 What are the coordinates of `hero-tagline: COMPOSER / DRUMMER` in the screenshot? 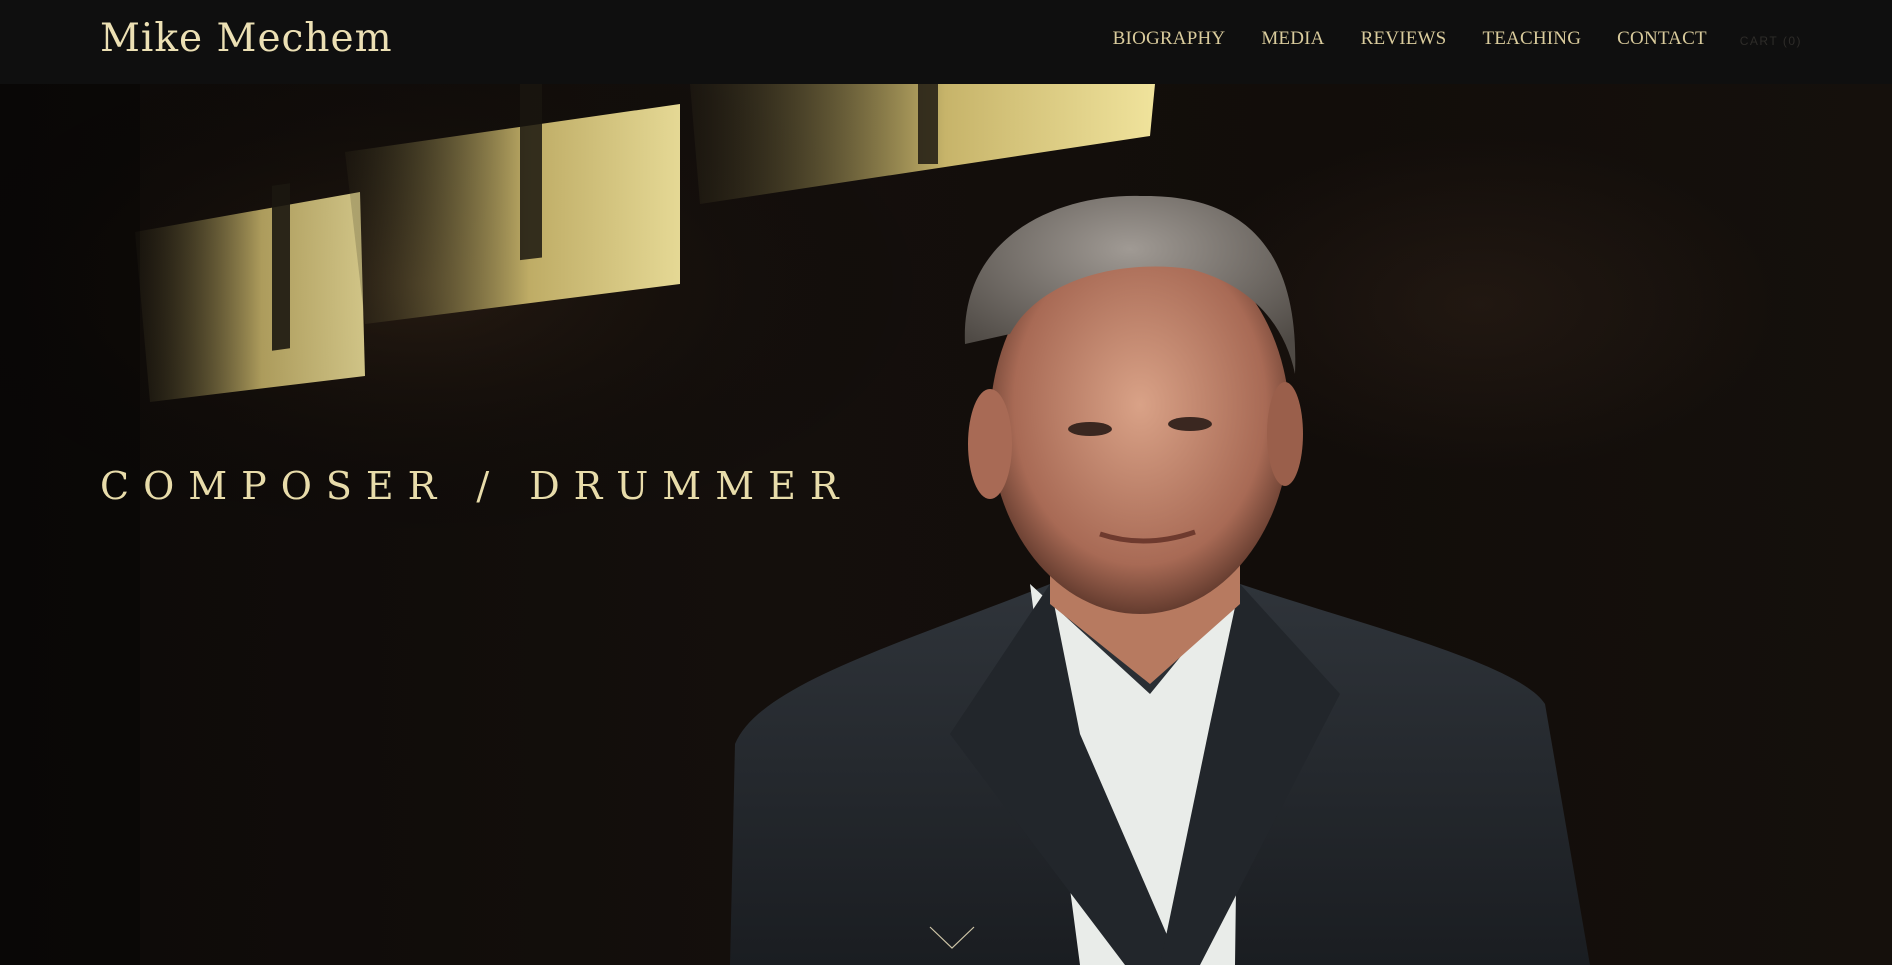 It's located at (476, 486).